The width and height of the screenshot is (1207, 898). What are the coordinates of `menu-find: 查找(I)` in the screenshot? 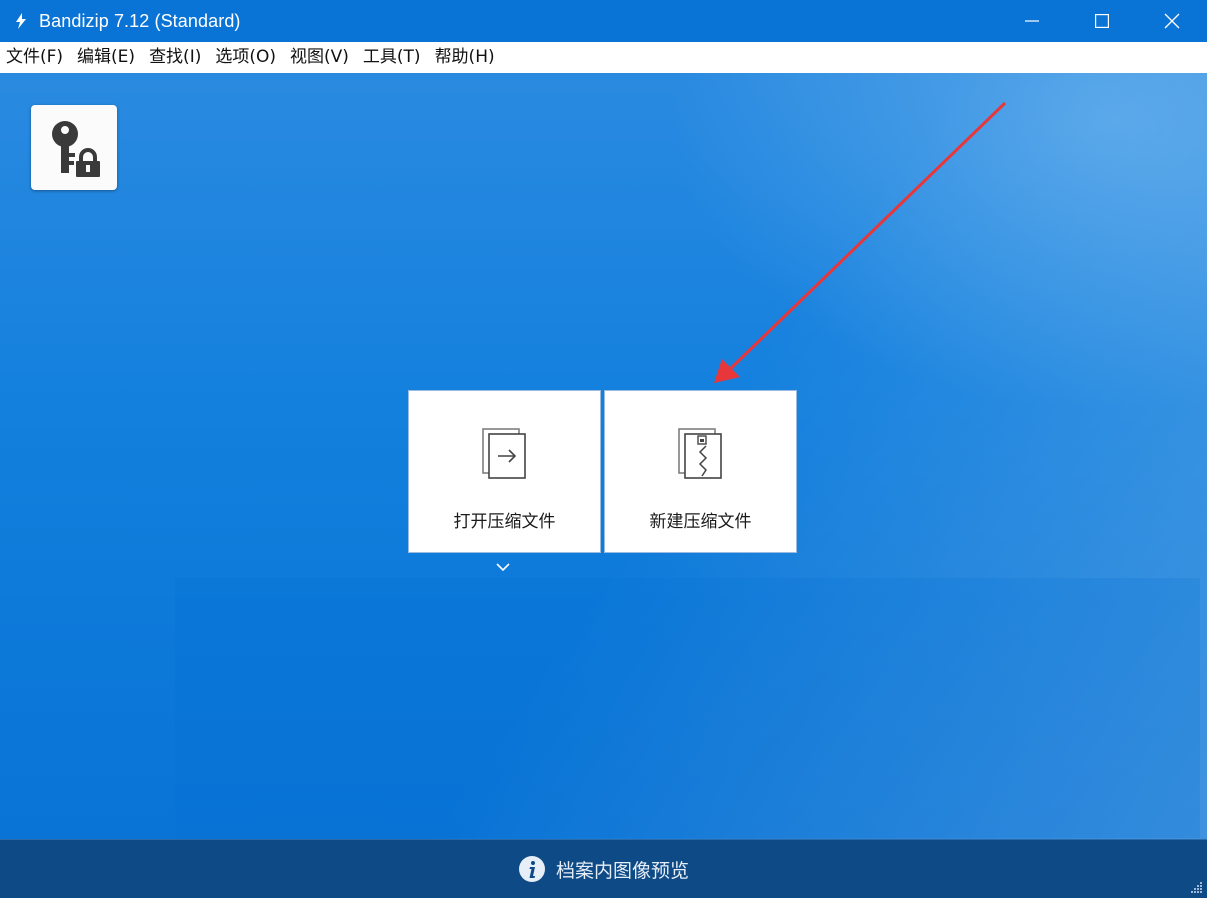 It's located at (175, 57).